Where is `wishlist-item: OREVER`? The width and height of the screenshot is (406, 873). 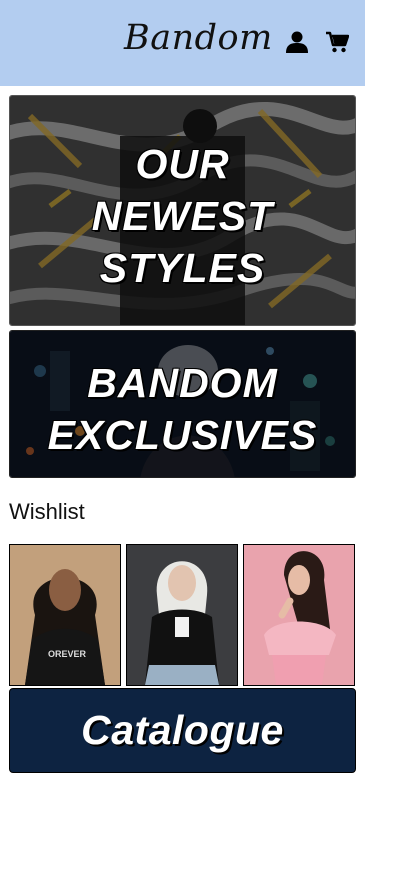 wishlist-item: OREVER is located at coordinates (65, 615).